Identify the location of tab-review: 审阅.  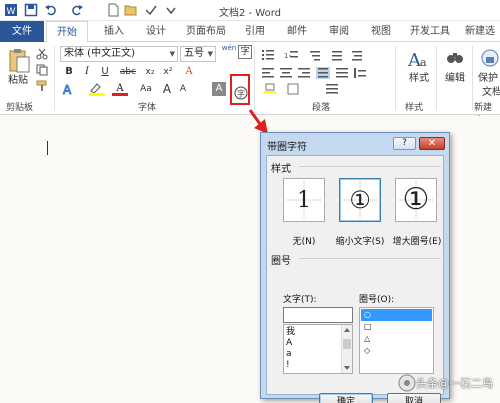
(339, 31).